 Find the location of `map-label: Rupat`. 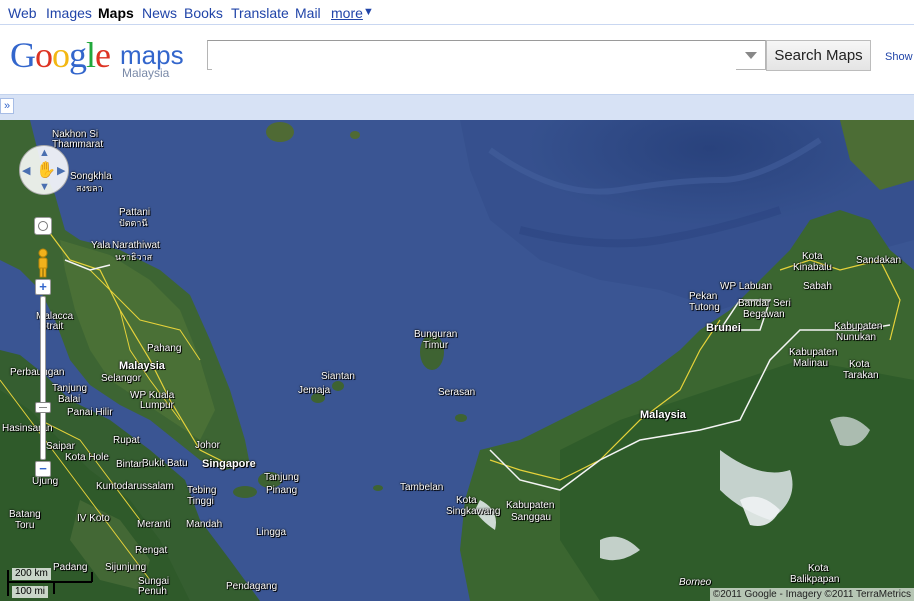

map-label: Rupat is located at coordinates (126, 440).